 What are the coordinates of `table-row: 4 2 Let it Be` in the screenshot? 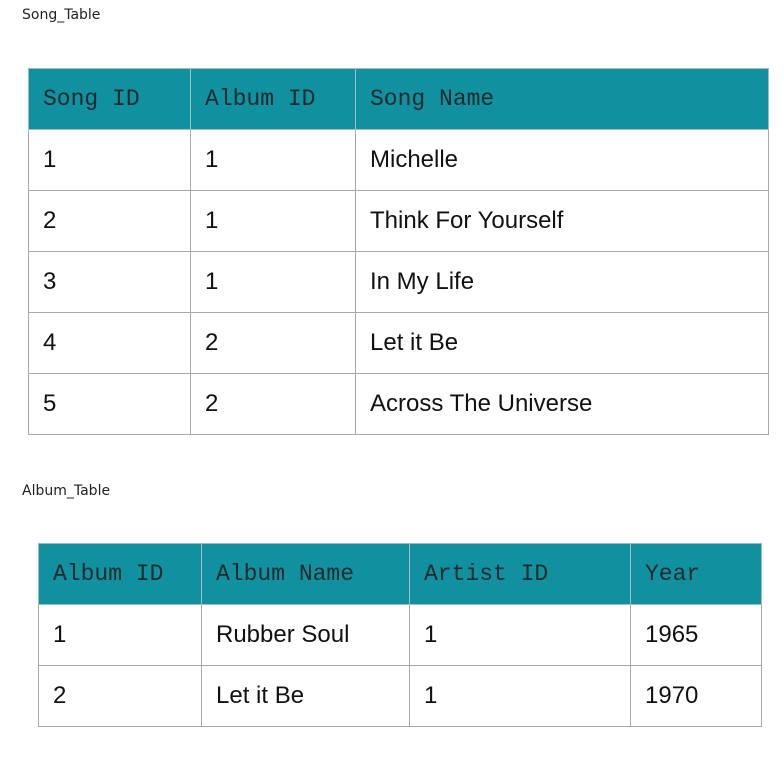 It's located at (398, 343).